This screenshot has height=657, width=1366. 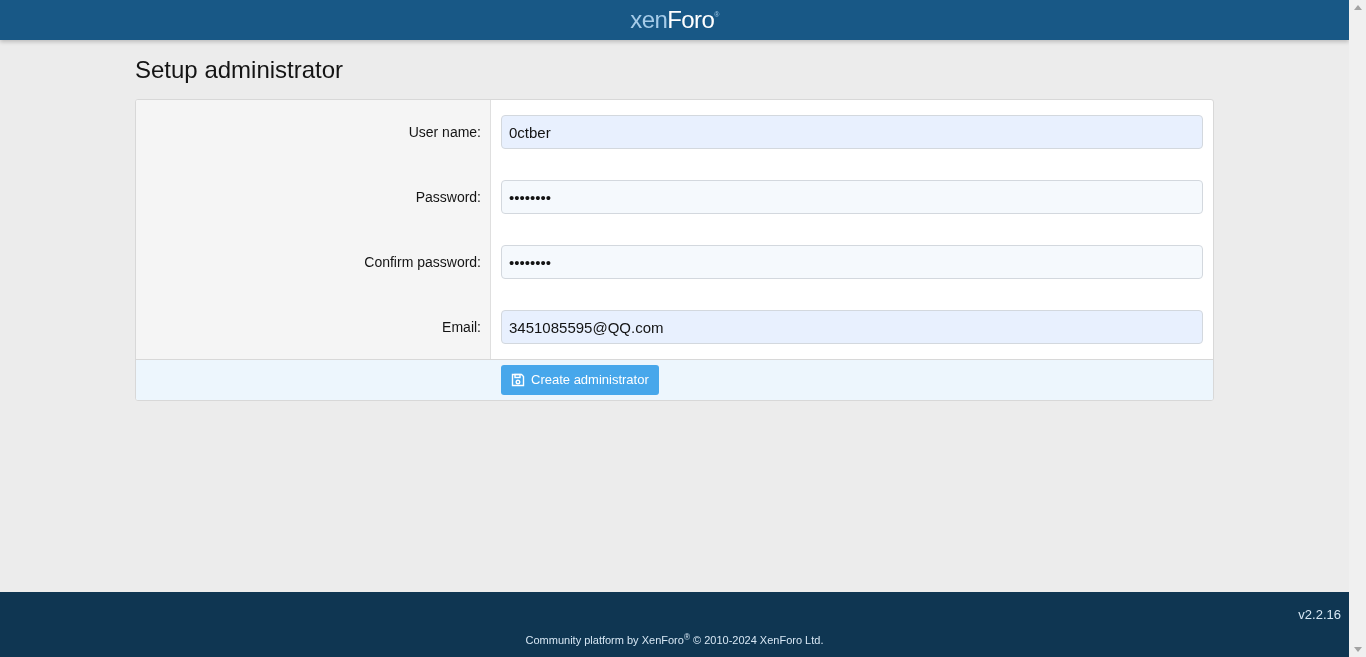 I want to click on field-label: Password:, so click(x=448, y=197).